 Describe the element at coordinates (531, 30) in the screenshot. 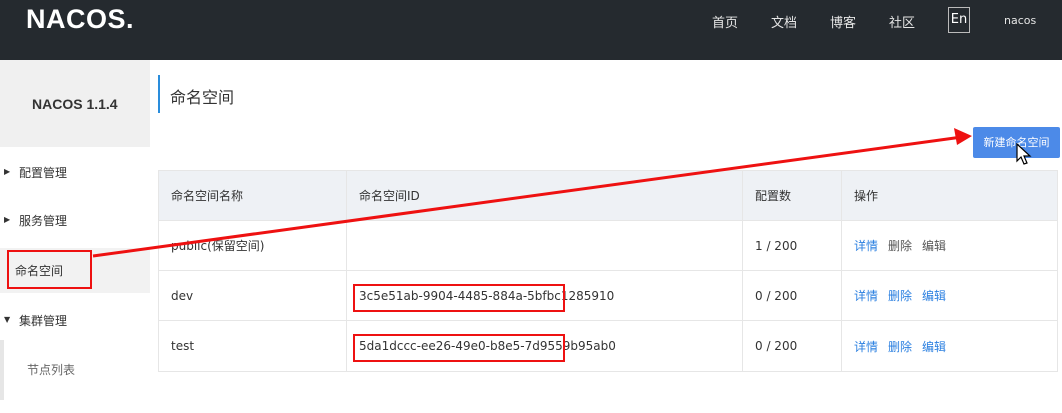

I see `top-navbar: NACOS. 首页 文档 博客 社区 En nacos` at that location.